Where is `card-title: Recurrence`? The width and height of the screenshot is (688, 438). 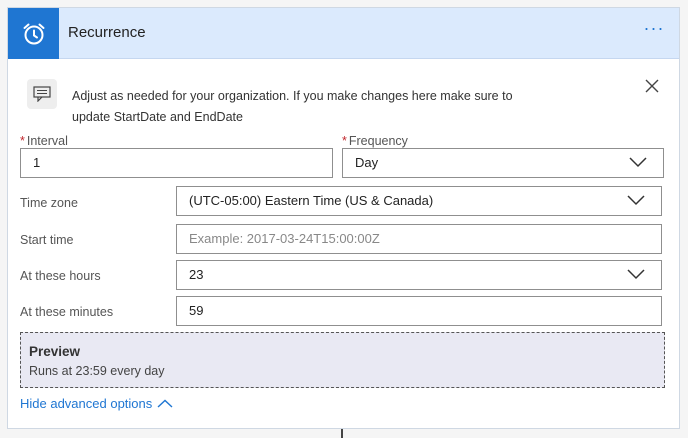
card-title: Recurrence is located at coordinates (107, 32).